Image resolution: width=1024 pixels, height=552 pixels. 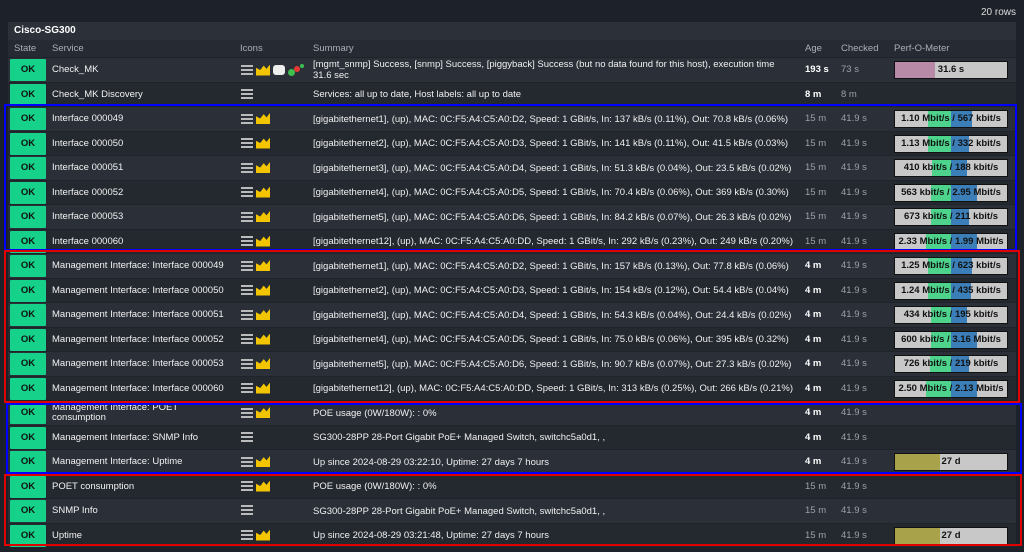 What do you see at coordinates (813, 48) in the screenshot?
I see `col-age: Age` at bounding box center [813, 48].